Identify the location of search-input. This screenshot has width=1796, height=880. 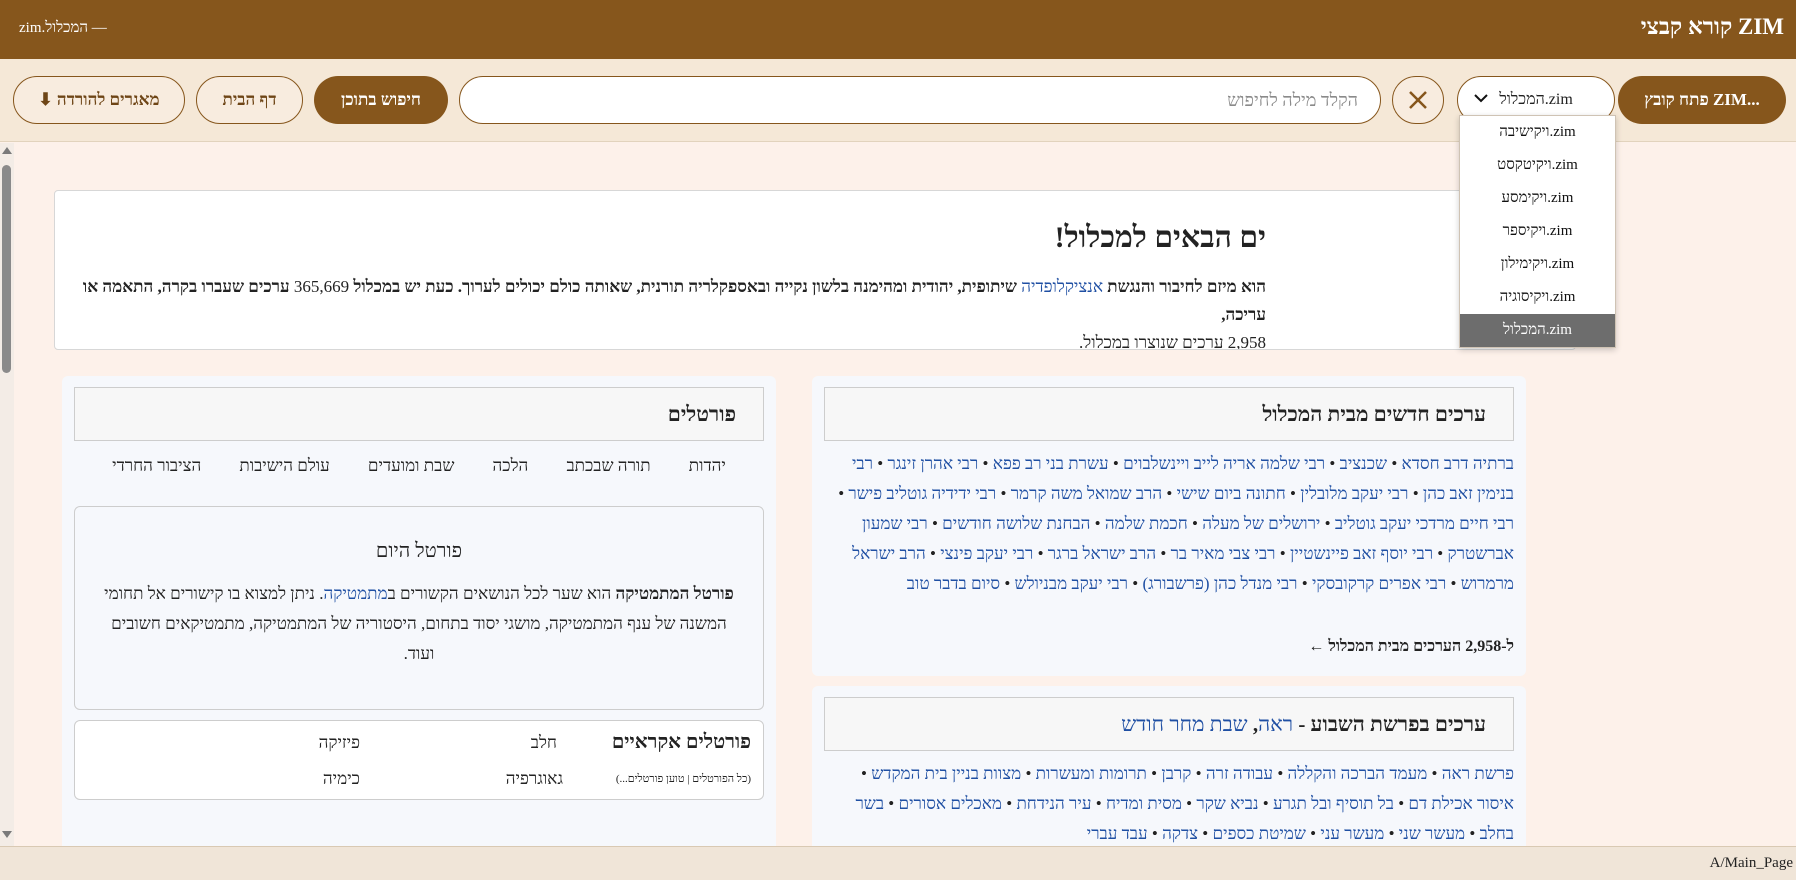
(920, 100).